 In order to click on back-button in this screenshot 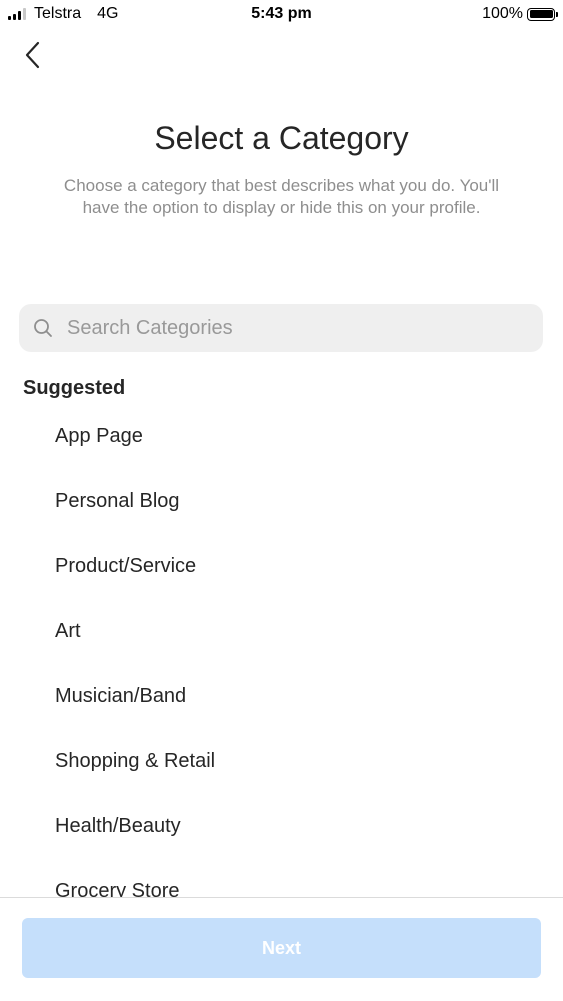, I will do `click(34, 56)`.